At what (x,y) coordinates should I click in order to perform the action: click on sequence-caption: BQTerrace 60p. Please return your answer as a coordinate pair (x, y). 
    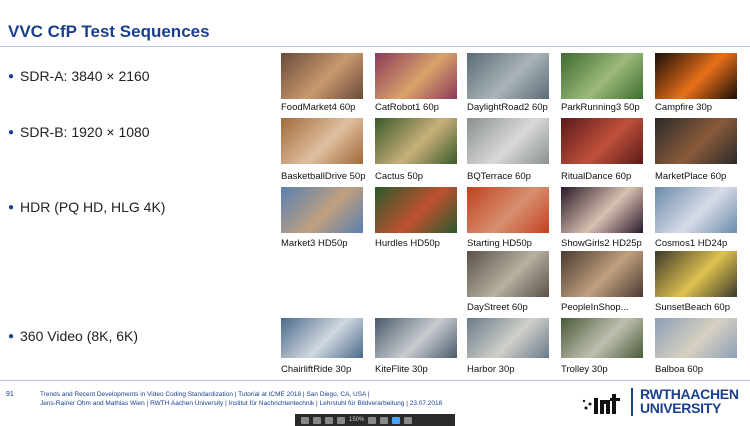
    Looking at the image, I should click on (499, 176).